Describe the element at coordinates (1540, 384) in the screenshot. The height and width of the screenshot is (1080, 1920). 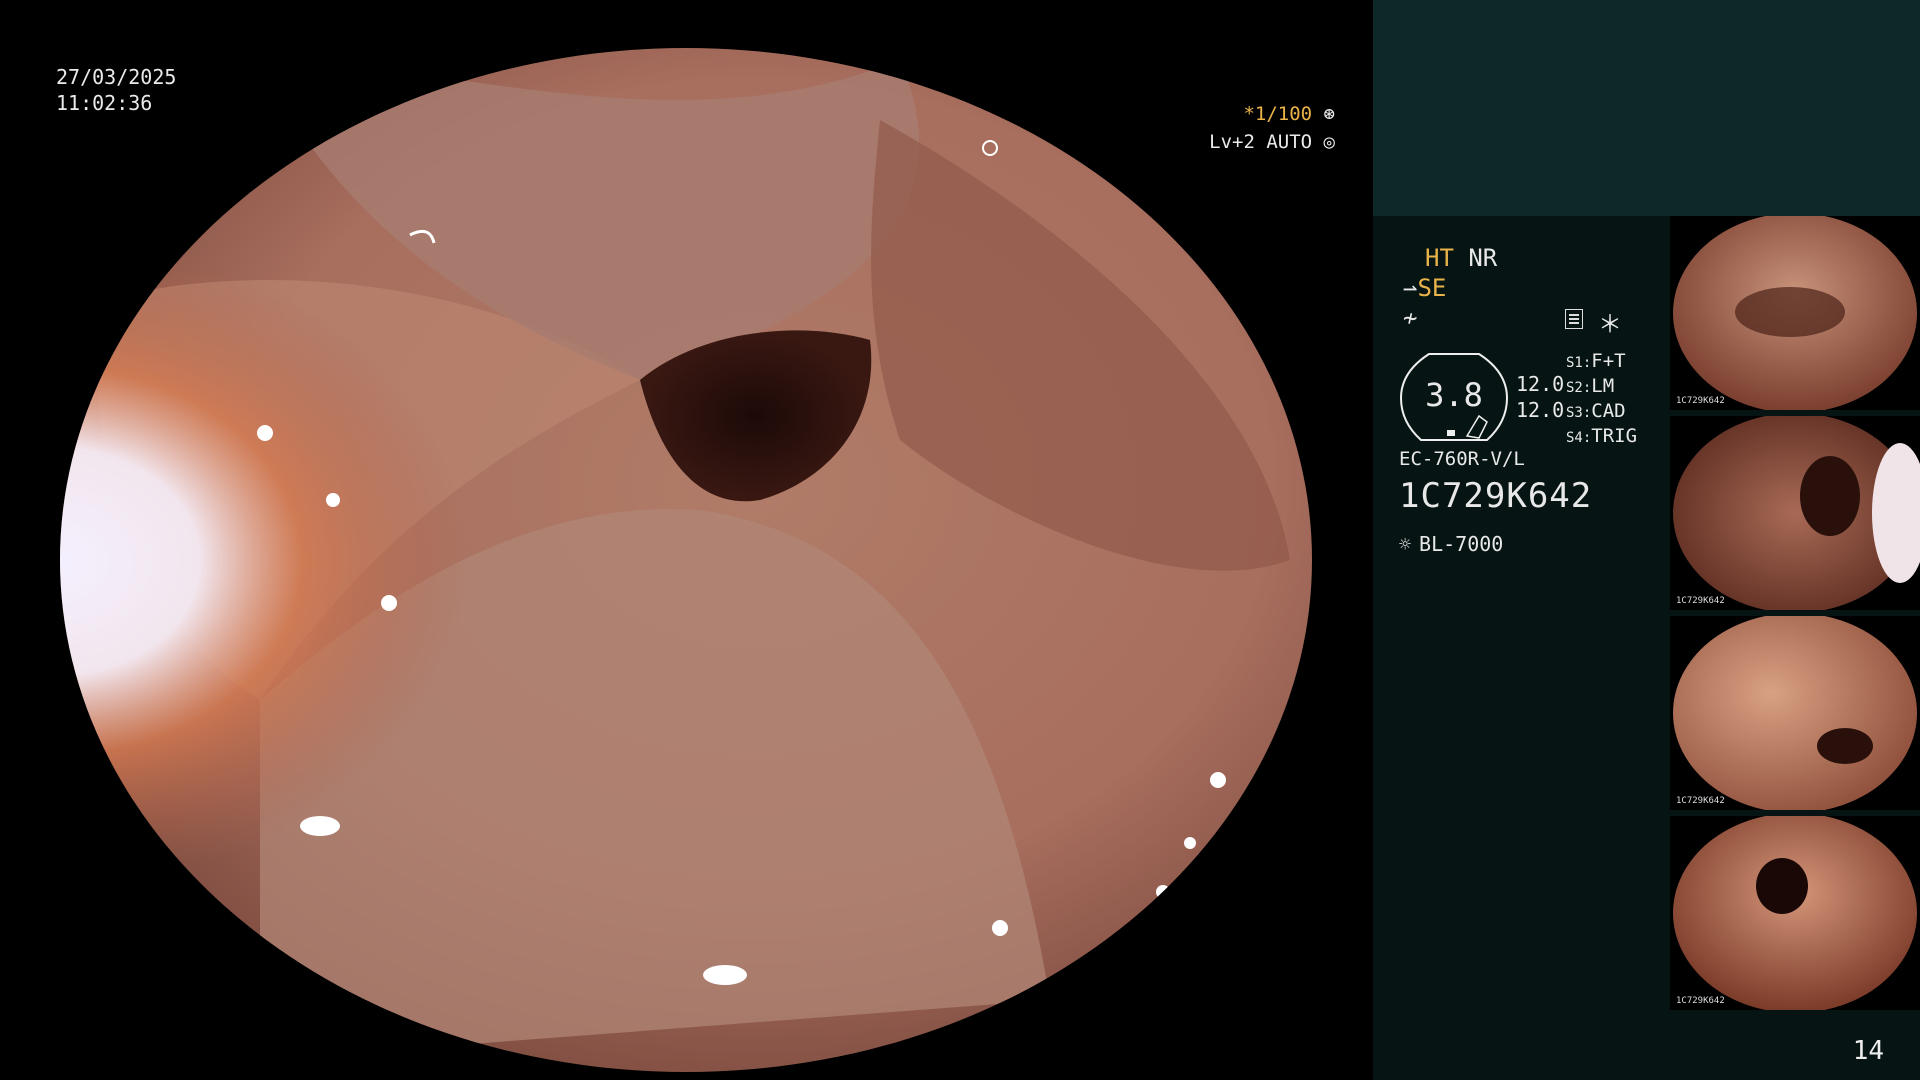
I see `gain-value-1: 12.0` at that location.